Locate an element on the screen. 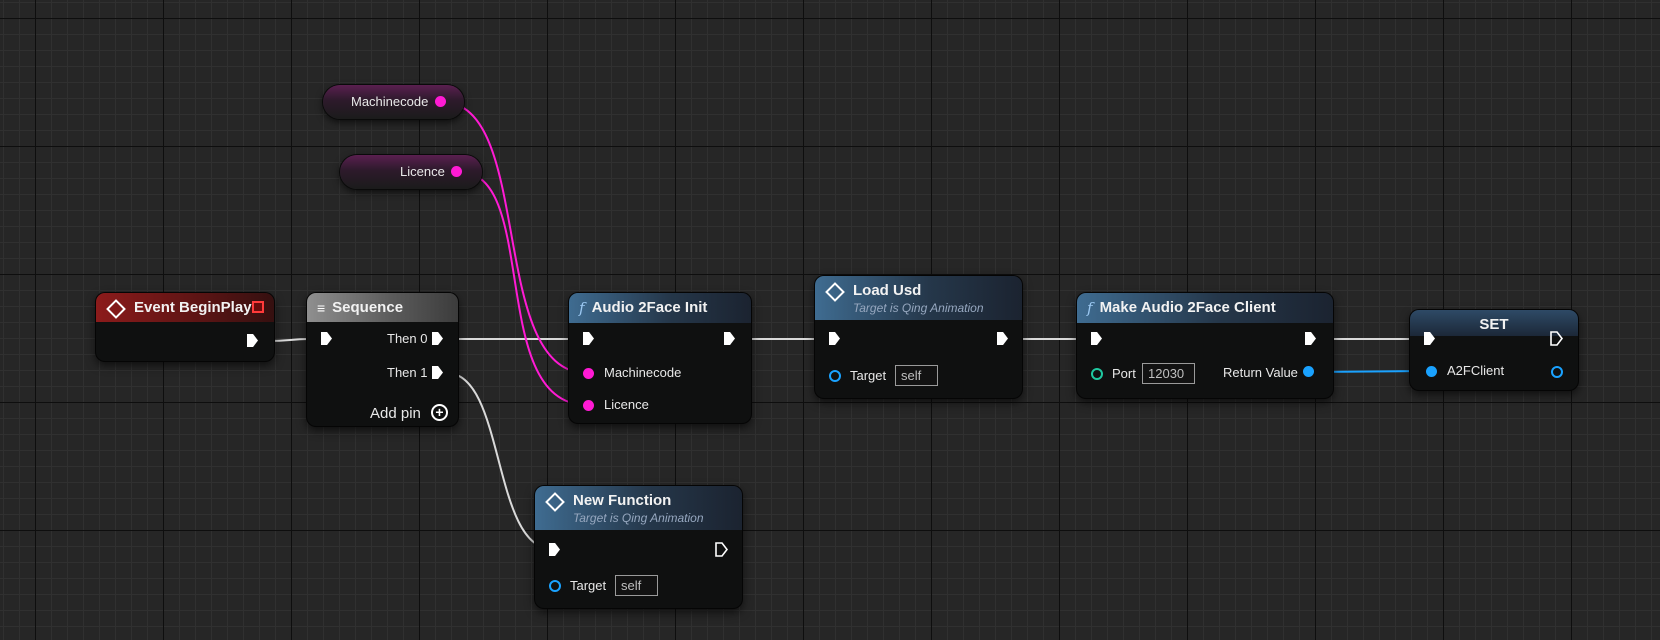 The width and height of the screenshot is (1660, 640). sequence-icon: ≡ is located at coordinates (321, 308).